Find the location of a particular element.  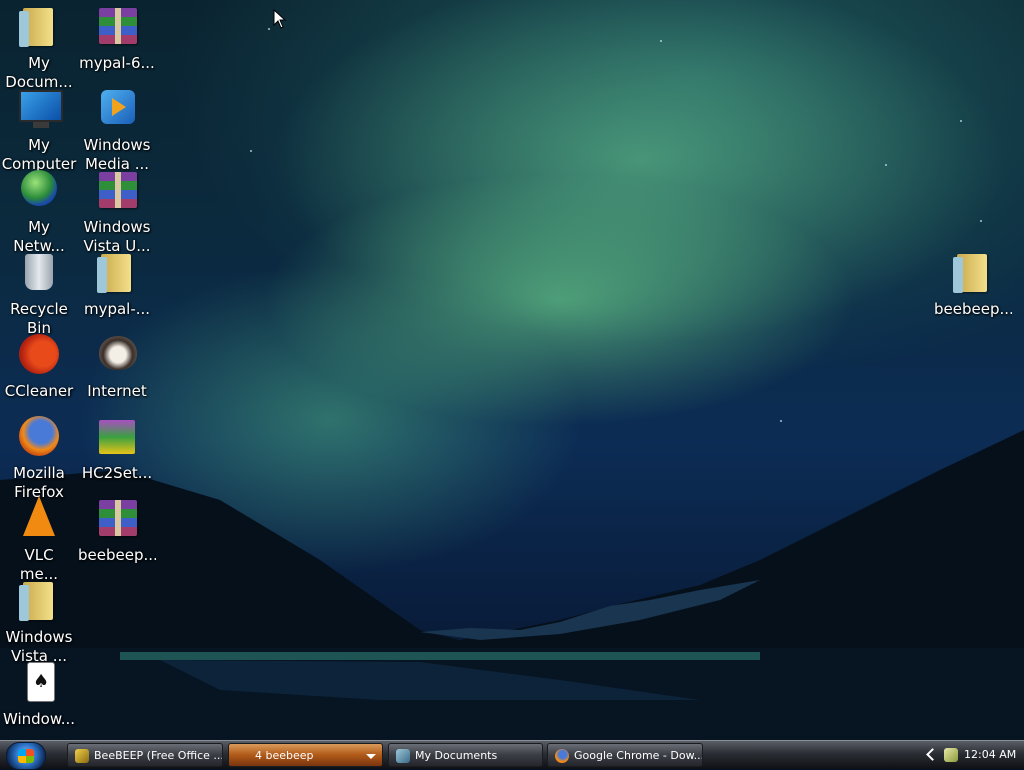

start-button is located at coordinates (26, 756).